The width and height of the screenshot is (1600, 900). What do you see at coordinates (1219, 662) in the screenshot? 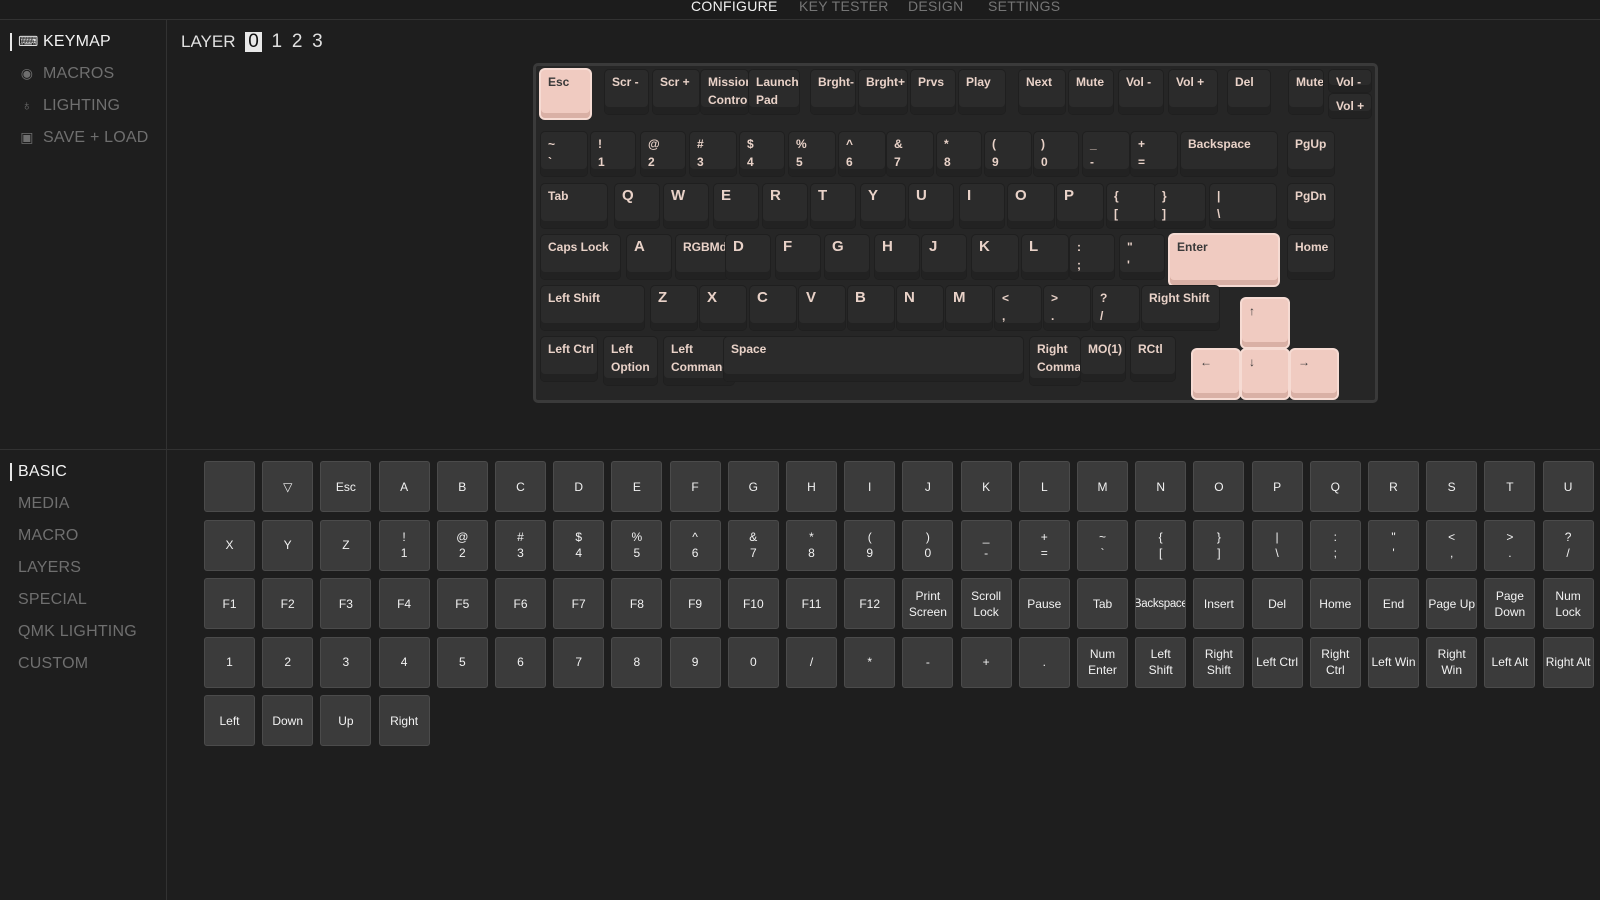
I see `keycode-button: Right Shift` at bounding box center [1219, 662].